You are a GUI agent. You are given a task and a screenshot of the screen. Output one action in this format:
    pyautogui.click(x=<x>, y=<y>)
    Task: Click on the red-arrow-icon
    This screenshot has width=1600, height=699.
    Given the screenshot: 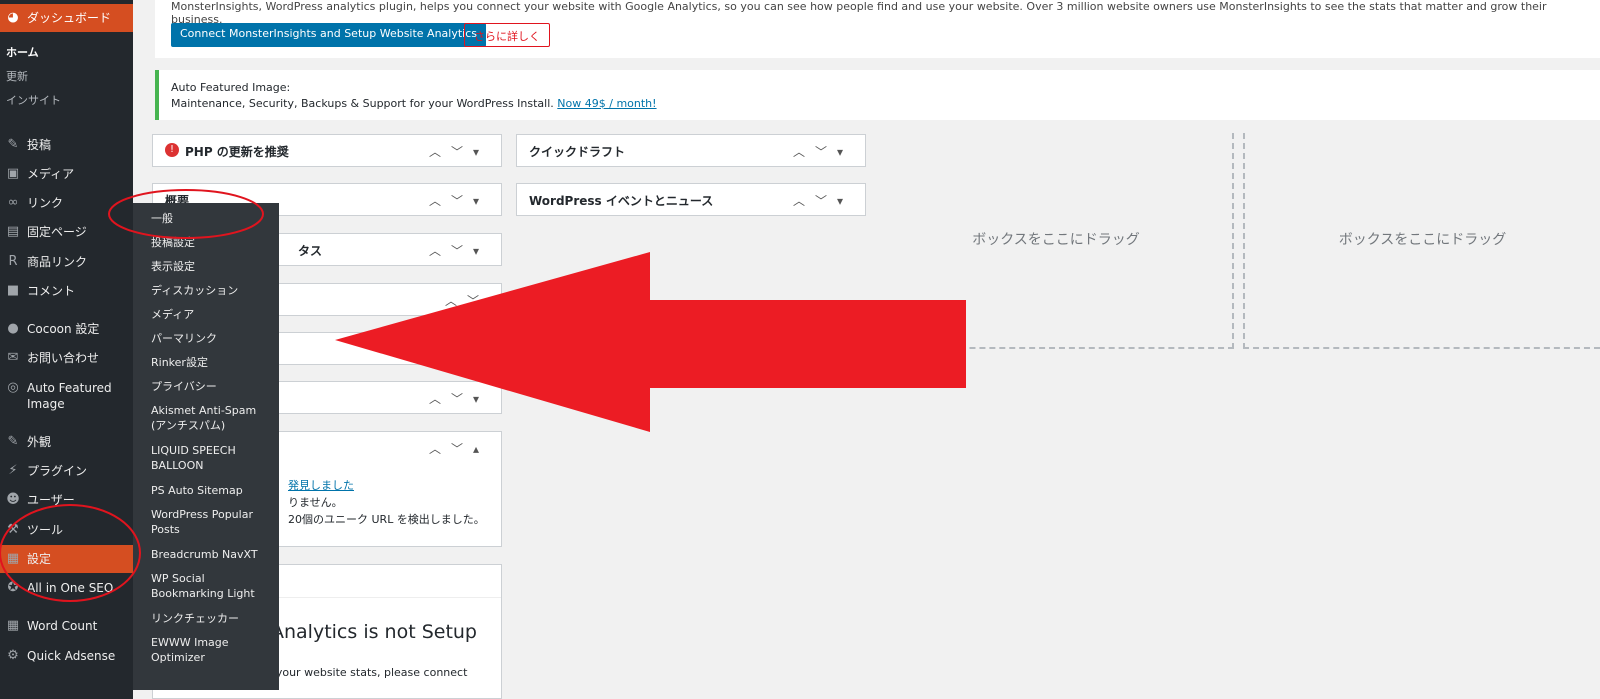 What is the action you would take?
    pyautogui.click(x=650, y=342)
    